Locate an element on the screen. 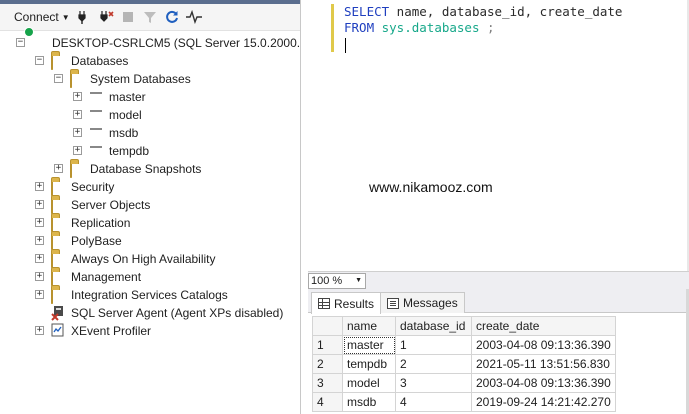 The width and height of the screenshot is (689, 414). management-label: Management is located at coordinates (106, 277).